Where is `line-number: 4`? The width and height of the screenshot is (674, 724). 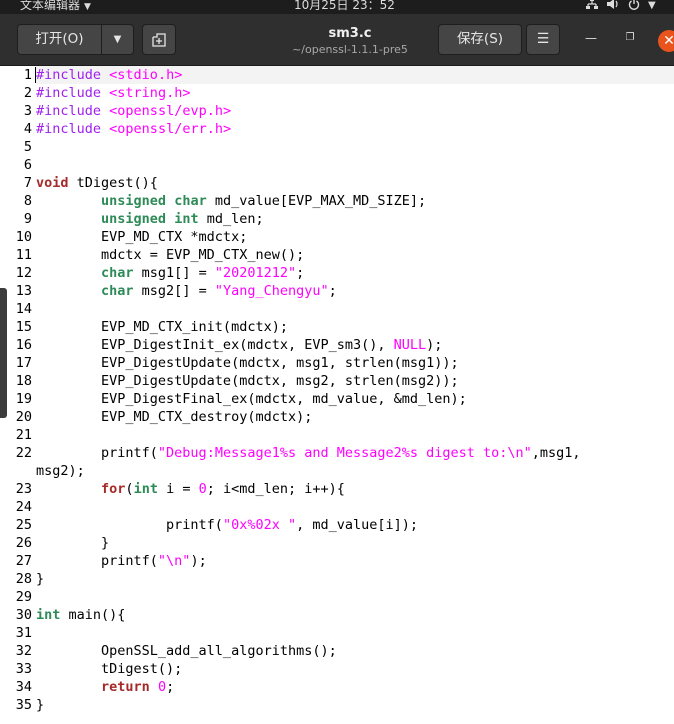
line-number: 4 is located at coordinates (27, 129).